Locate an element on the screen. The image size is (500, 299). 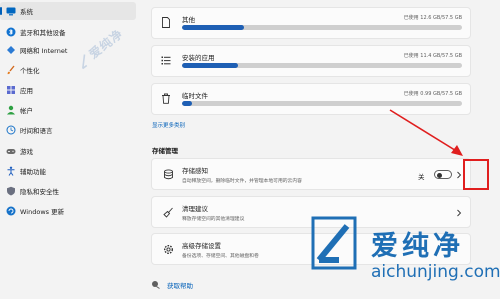
storage-item-name: 其他 is located at coordinates (188, 20).